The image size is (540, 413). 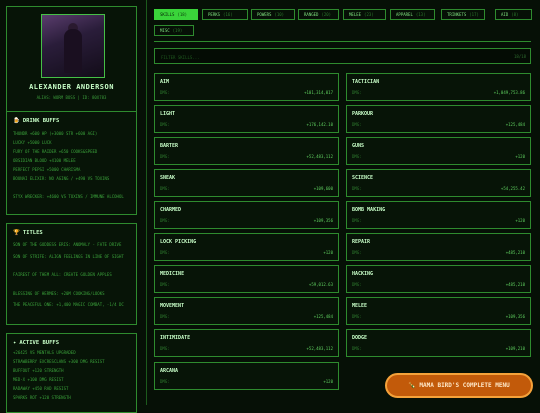 I want to click on panel-title: TITLES, so click(x=32, y=233).